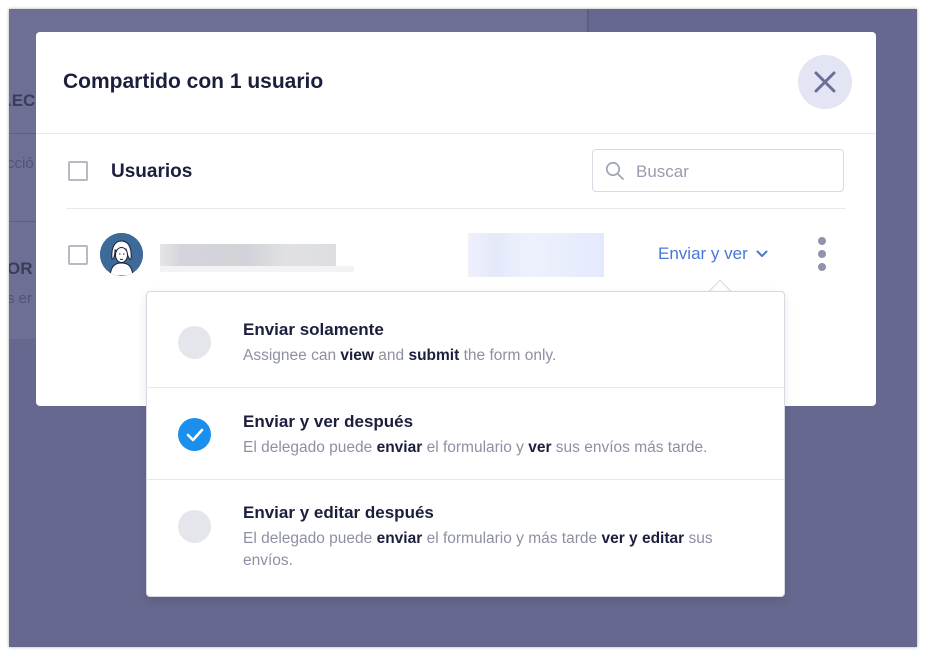 This screenshot has width=926, height=656. What do you see at coordinates (703, 253) in the screenshot?
I see `permission-dropdown-label: Enviar y ver` at bounding box center [703, 253].